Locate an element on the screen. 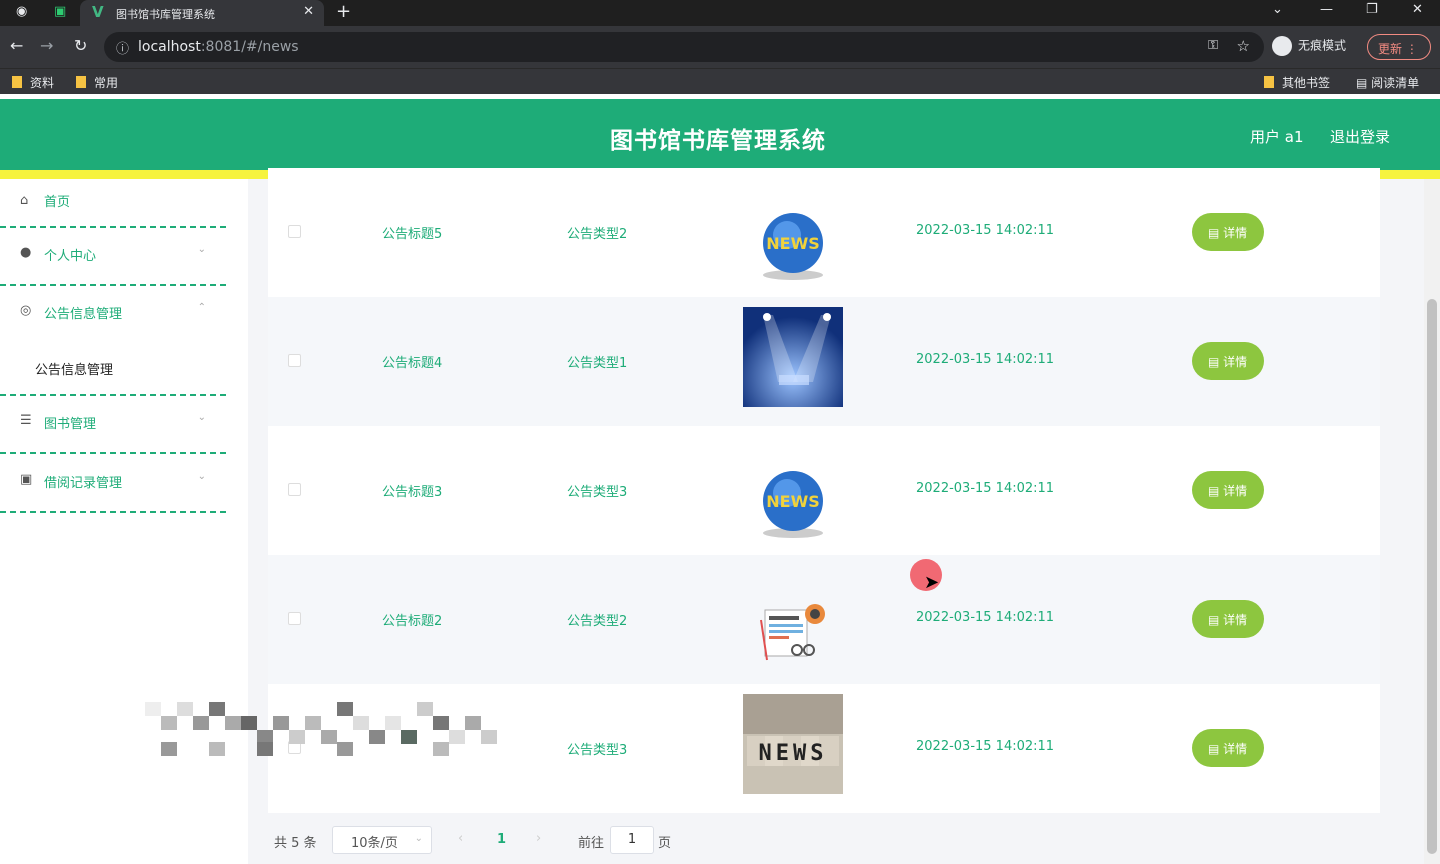  dashboard-icon: ◎ is located at coordinates (26, 310).